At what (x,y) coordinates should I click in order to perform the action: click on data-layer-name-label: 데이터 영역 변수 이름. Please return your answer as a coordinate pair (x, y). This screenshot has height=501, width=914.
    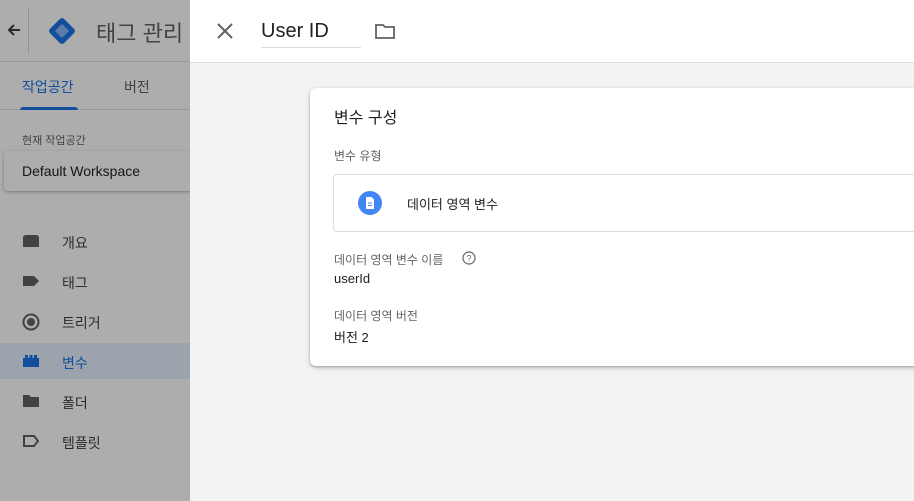
    Looking at the image, I should click on (389, 260).